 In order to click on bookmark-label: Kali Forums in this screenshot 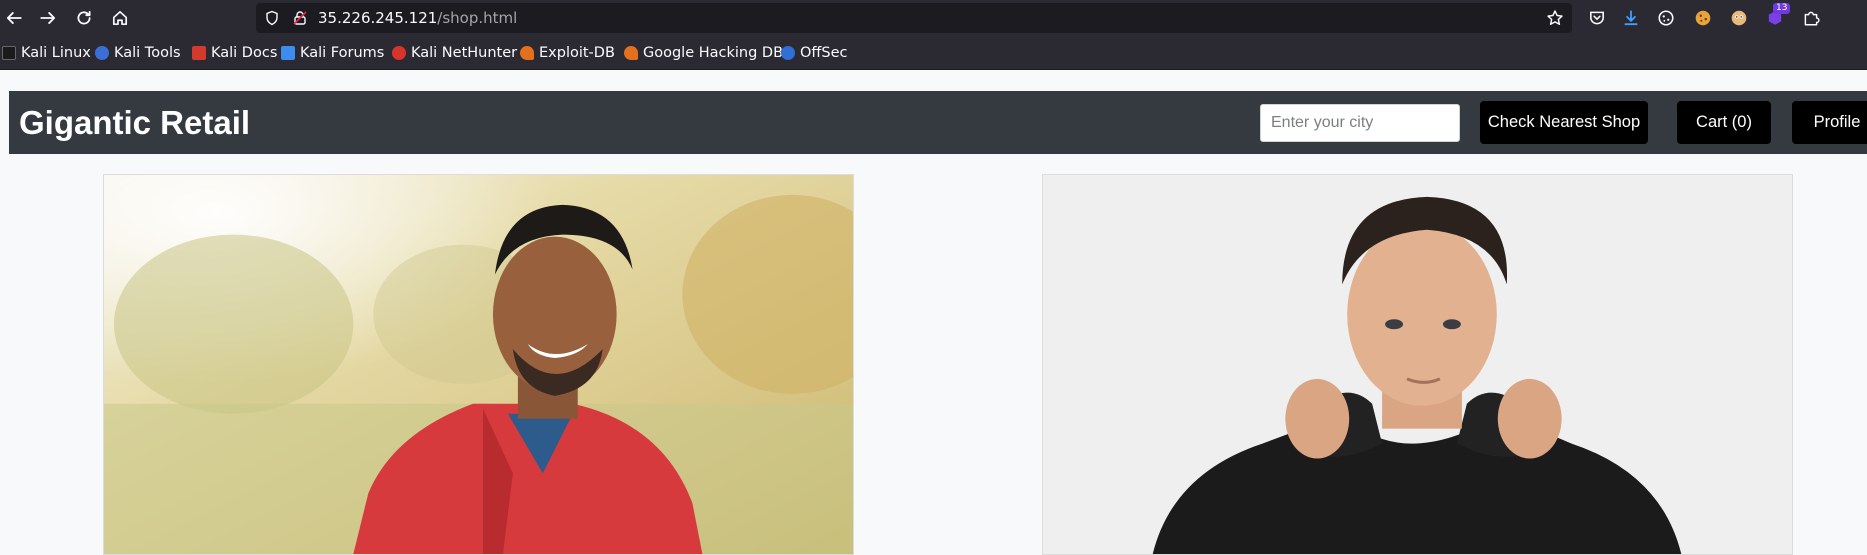, I will do `click(342, 53)`.